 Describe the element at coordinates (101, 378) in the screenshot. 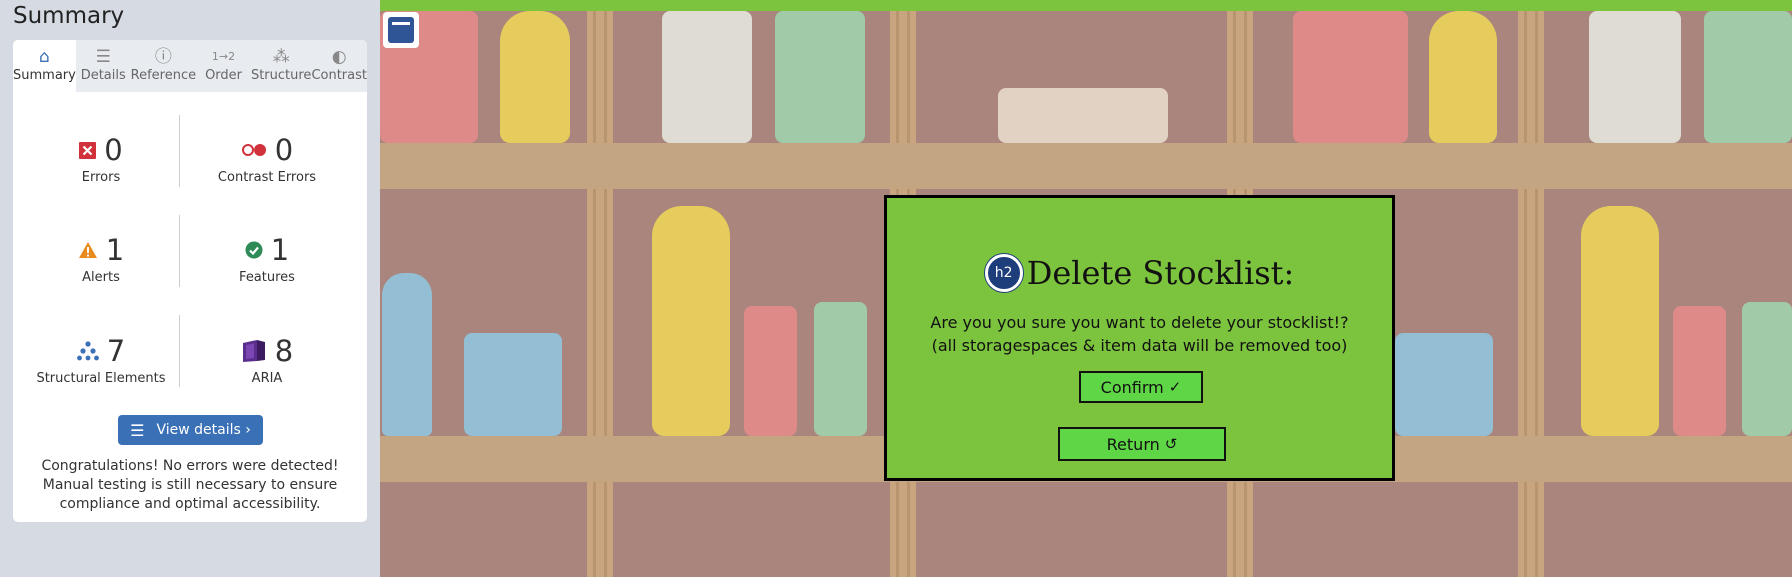

I see `structural-label: Structural Elements` at that location.